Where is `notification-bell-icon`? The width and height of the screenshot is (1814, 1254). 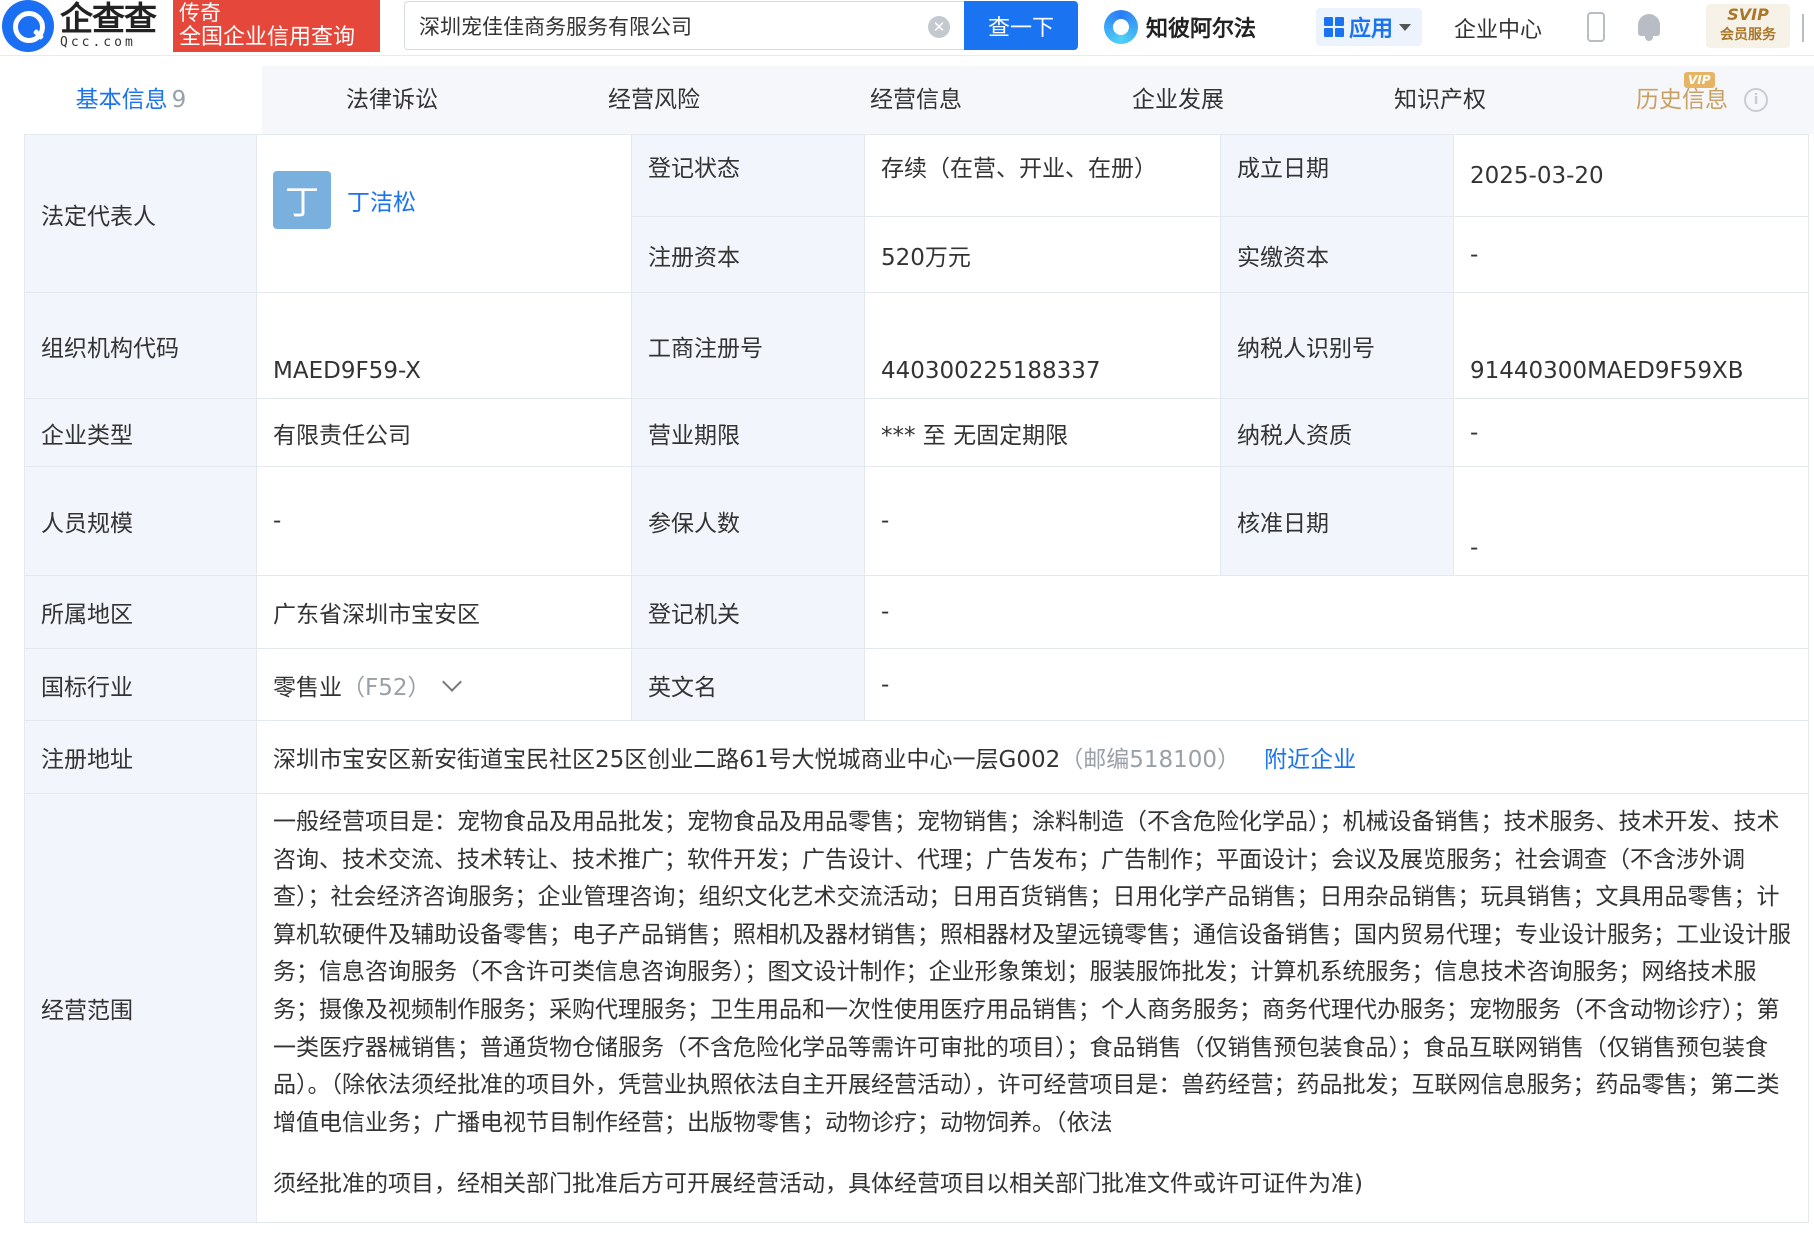
notification-bell-icon is located at coordinates (1649, 27).